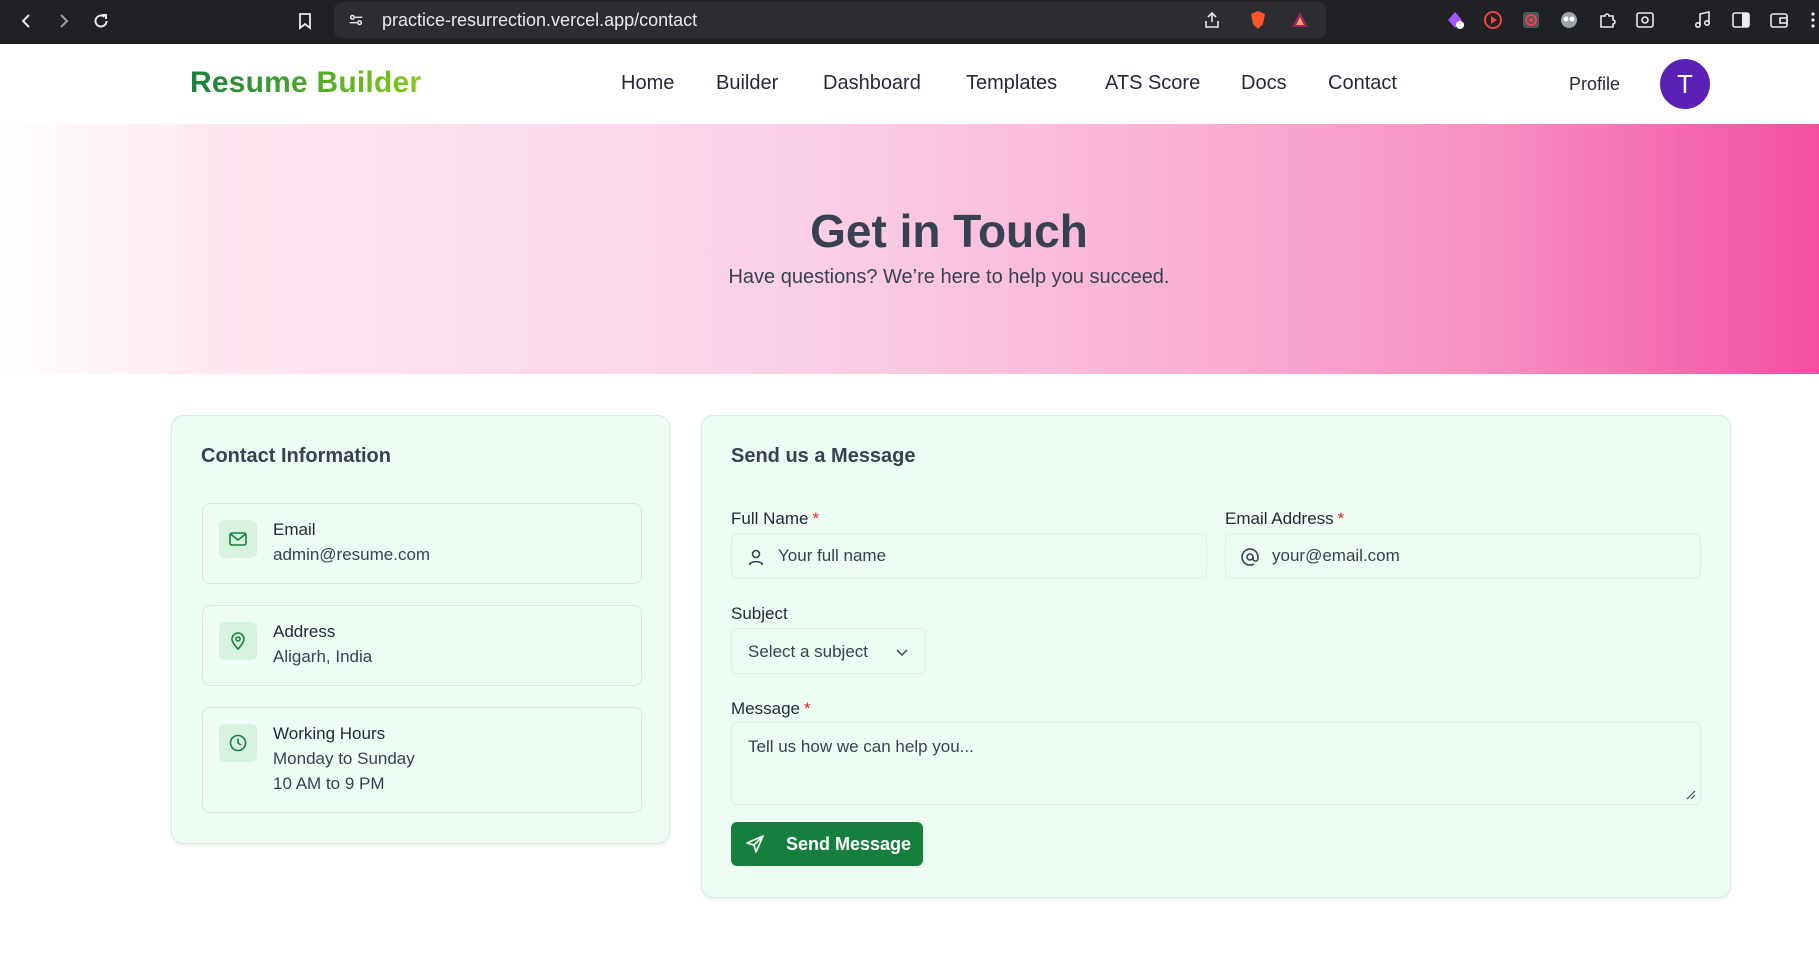  I want to click on menu-icon, so click(1810, 20).